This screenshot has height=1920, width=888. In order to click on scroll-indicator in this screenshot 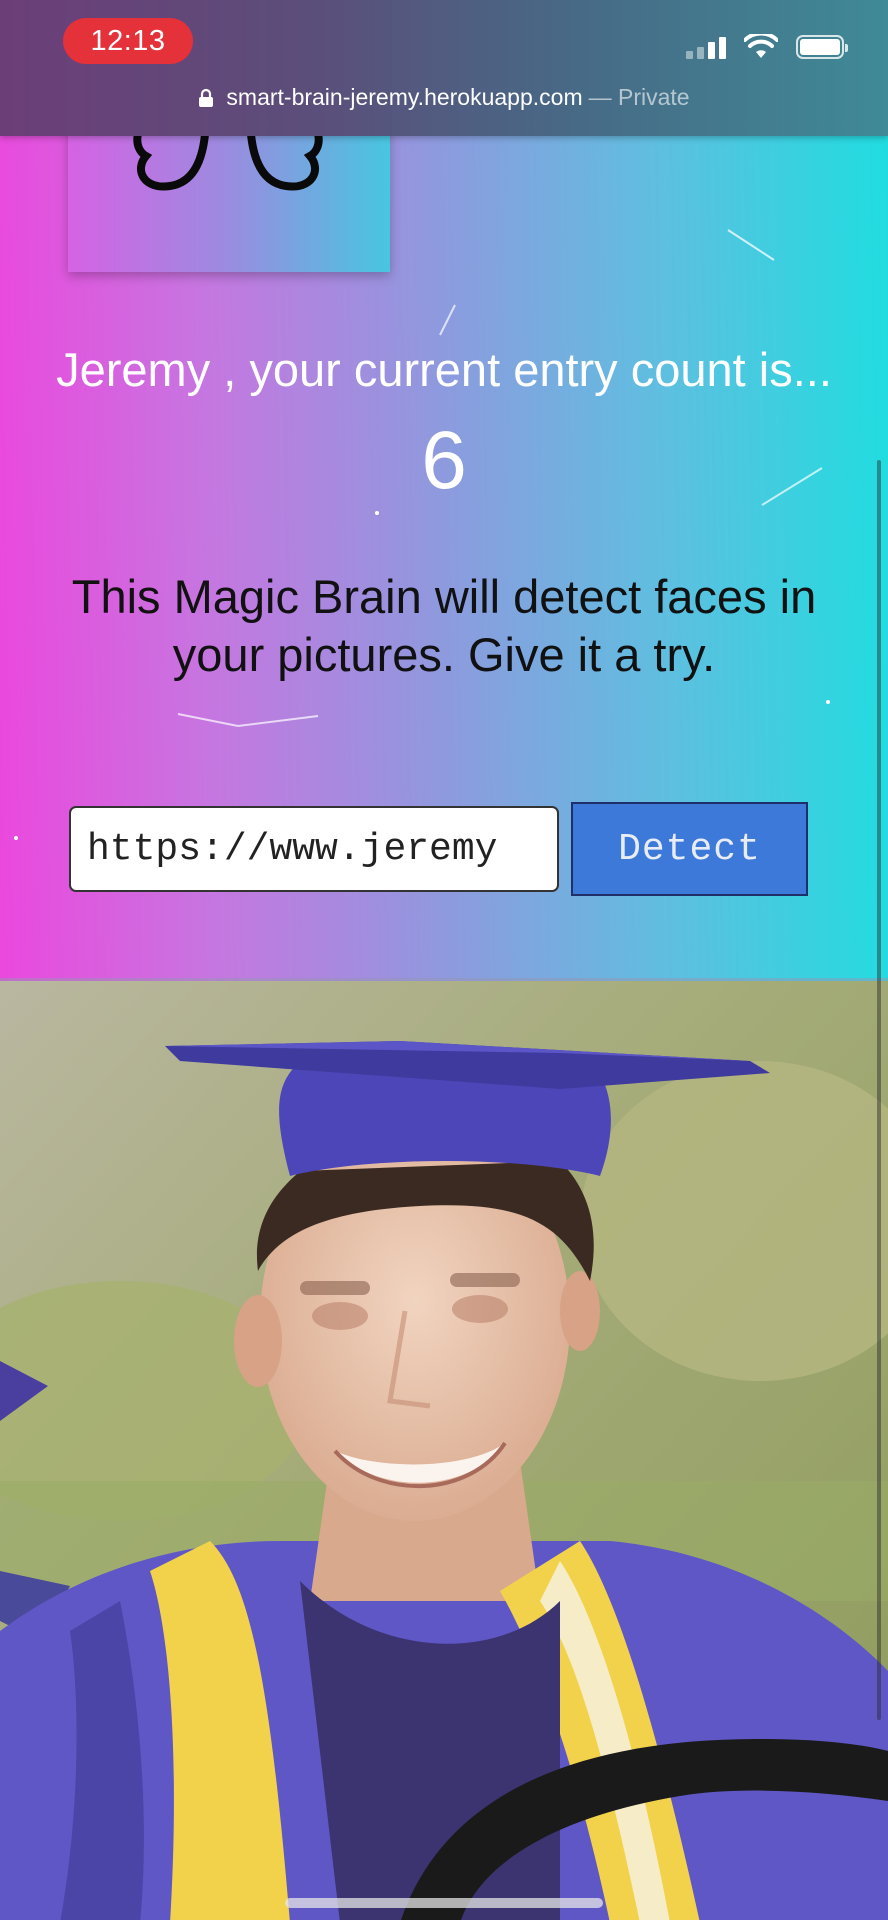, I will do `click(879, 1090)`.